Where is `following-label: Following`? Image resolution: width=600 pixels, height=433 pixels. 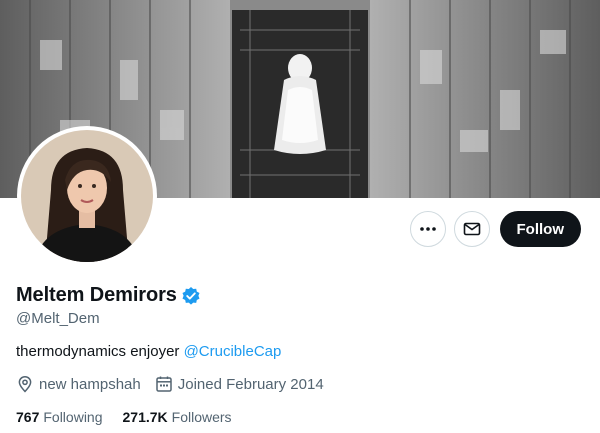
following-label: Following is located at coordinates (73, 417).